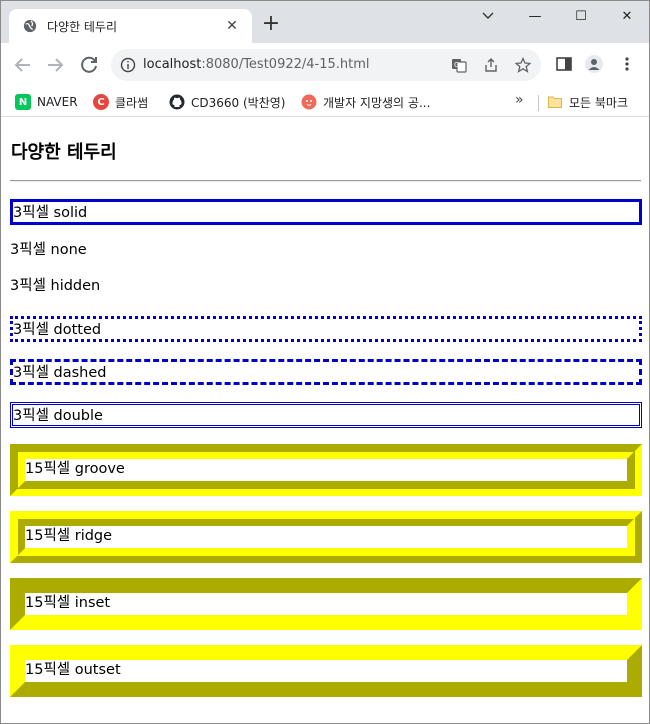  What do you see at coordinates (69, 536) in the screenshot?
I see `border-ridge-label: 15픽셀 ridge` at bounding box center [69, 536].